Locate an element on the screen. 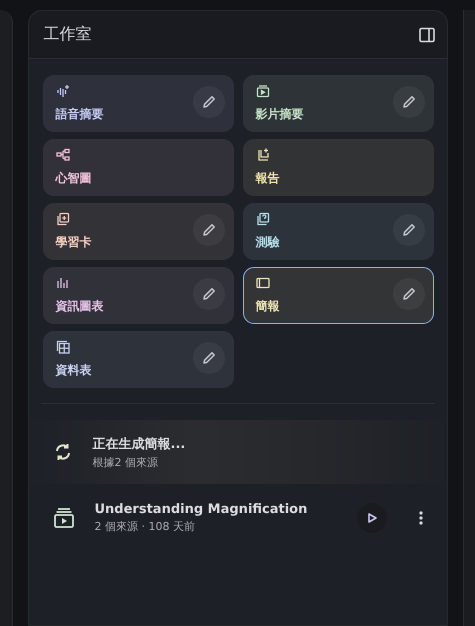 Image resolution: width=475 pixels, height=626 pixels. studio-tile: 影片摘要 is located at coordinates (338, 103).